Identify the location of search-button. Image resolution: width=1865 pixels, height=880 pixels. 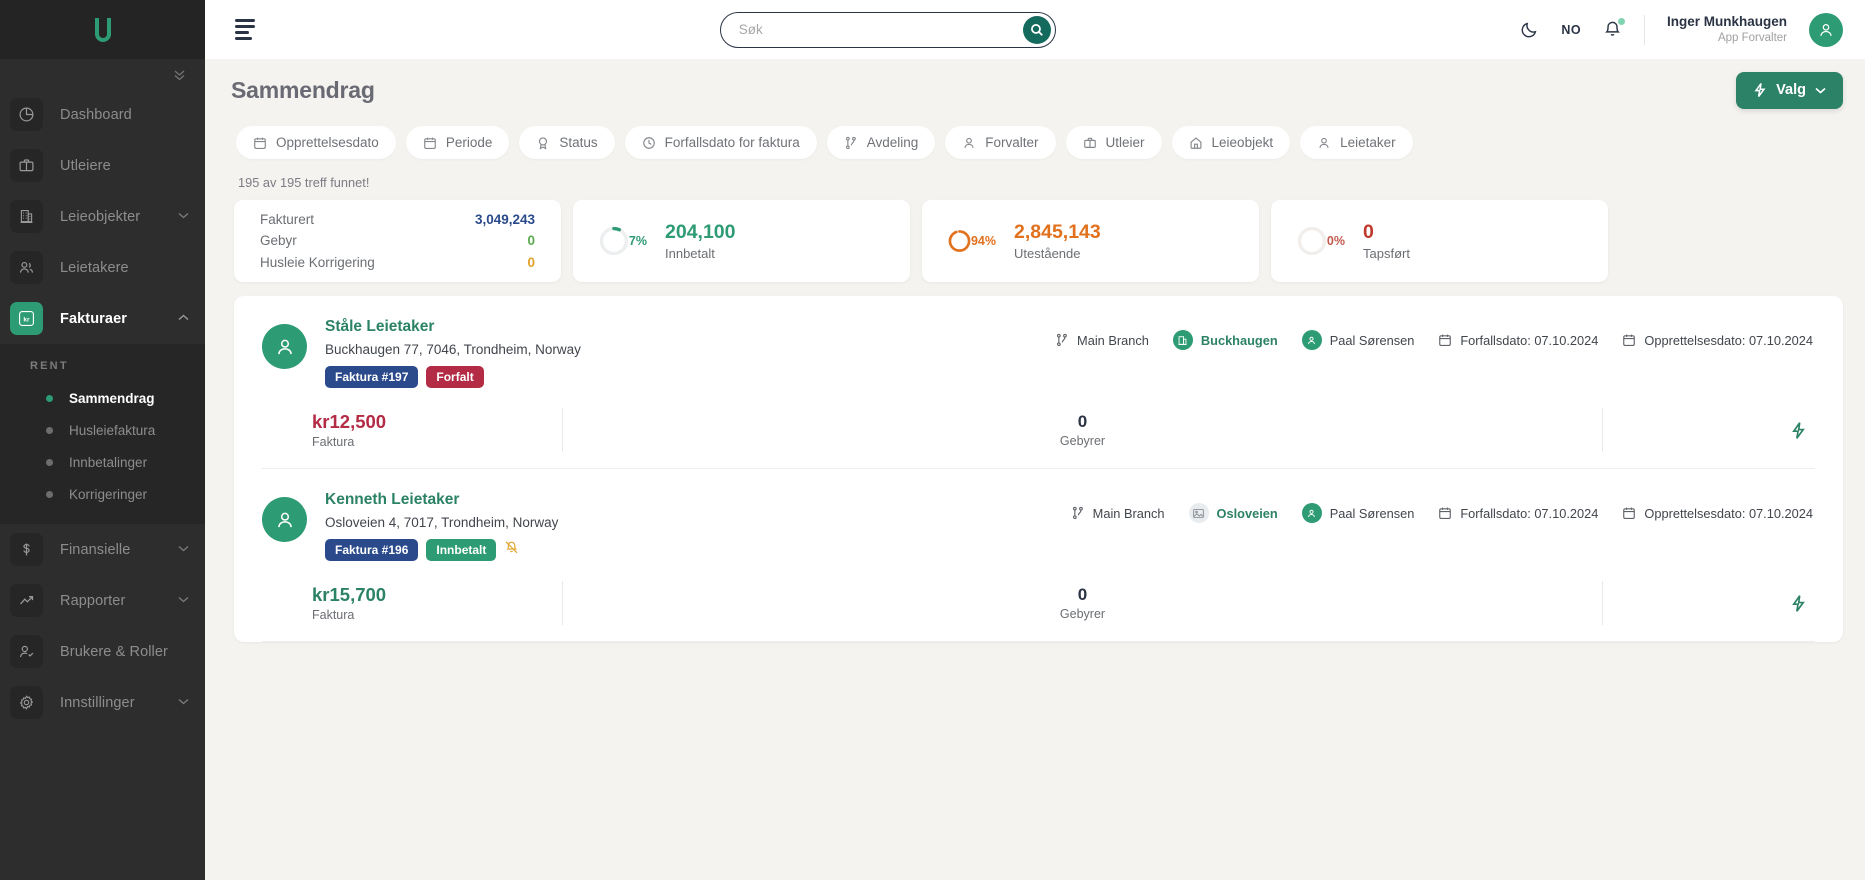
(1036, 29).